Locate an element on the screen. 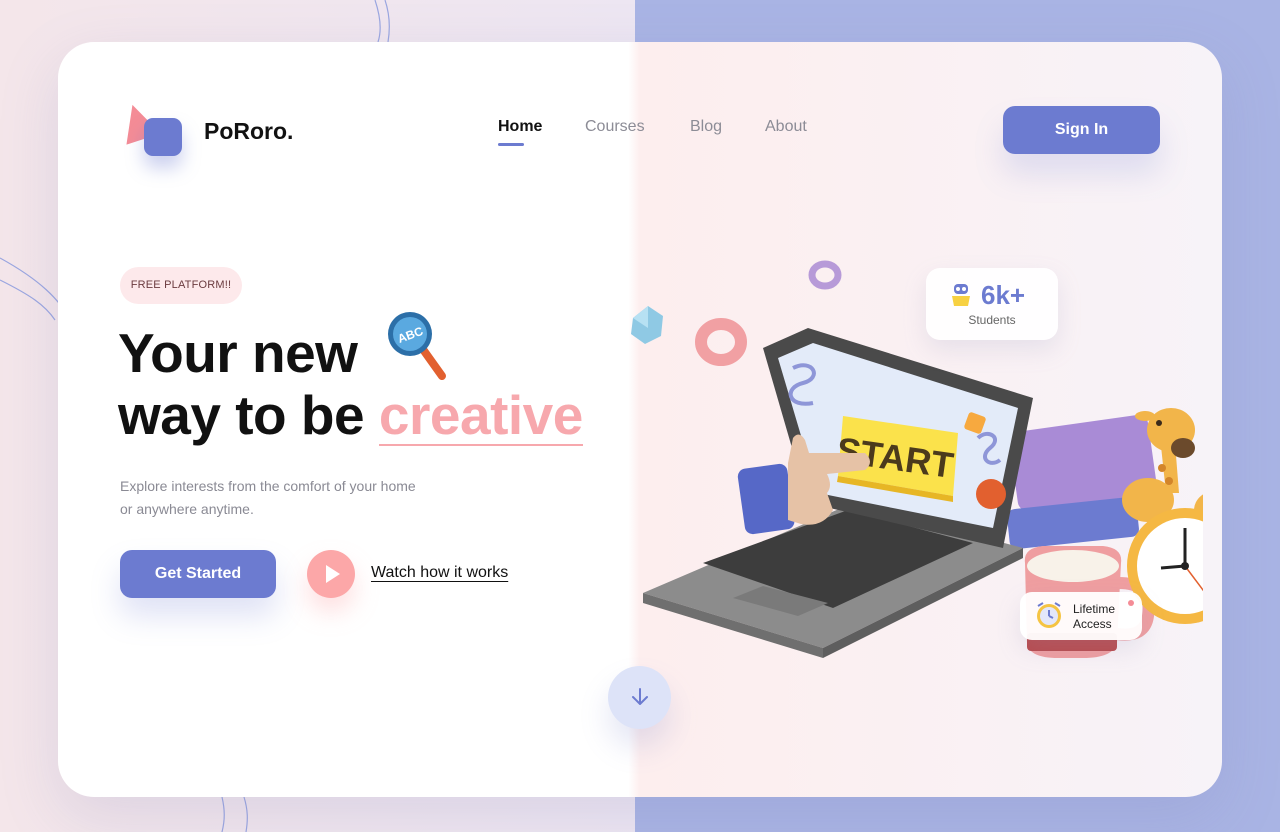 The height and width of the screenshot is (832, 1280). hand-sleeve is located at coordinates (766, 499).